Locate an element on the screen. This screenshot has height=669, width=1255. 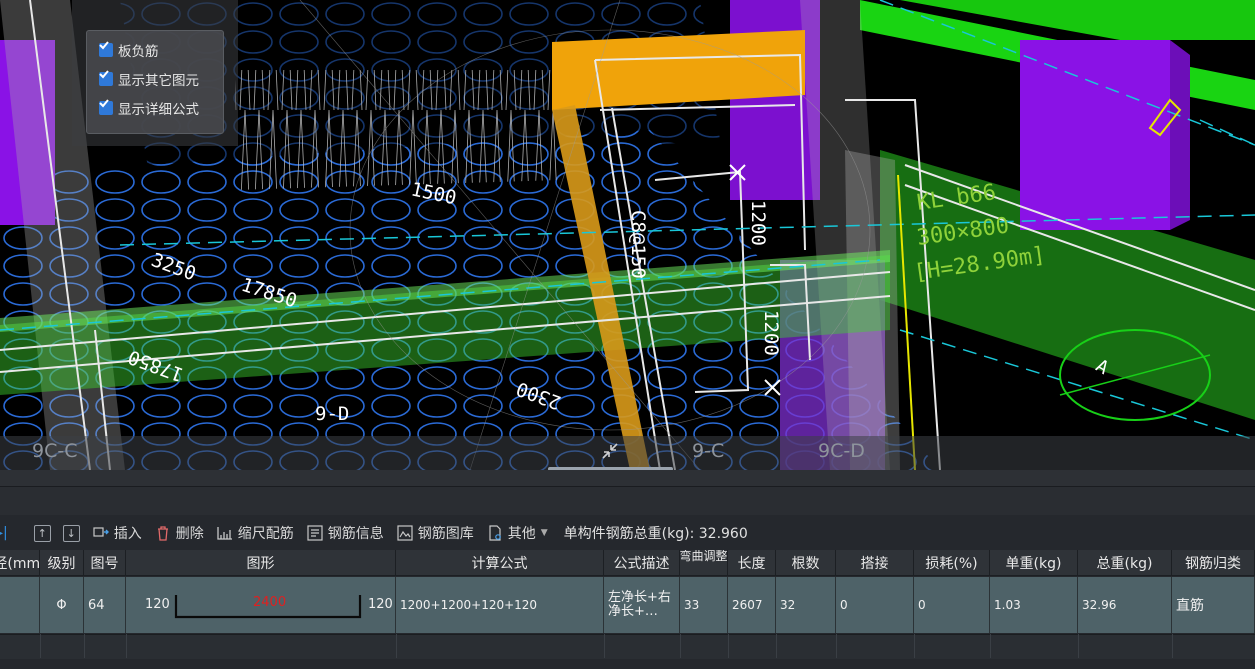
rebar-library-button: 钢筋图库 is located at coordinates (435, 533).